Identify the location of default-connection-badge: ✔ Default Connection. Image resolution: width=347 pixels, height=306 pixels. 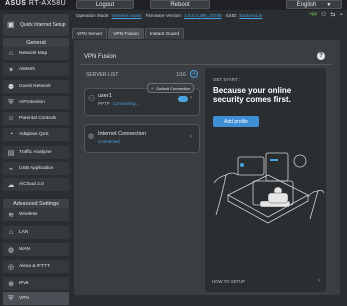
(171, 88).